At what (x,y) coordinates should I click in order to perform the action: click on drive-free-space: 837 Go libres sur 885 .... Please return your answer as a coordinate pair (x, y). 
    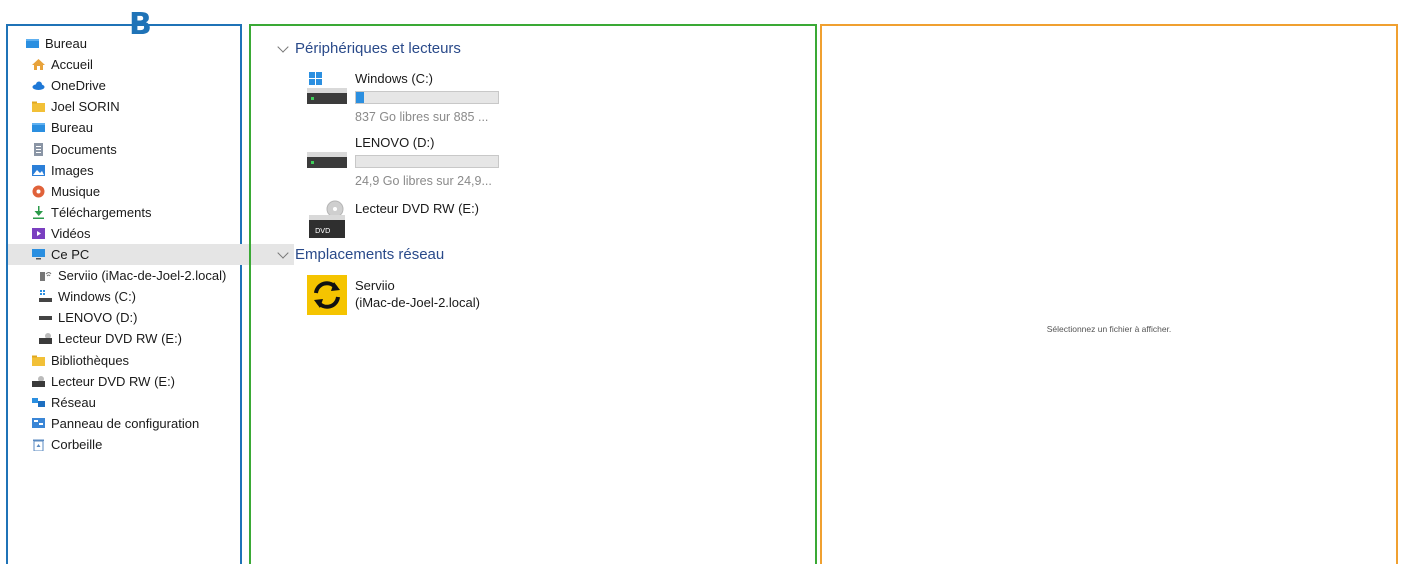
    Looking at the image, I should click on (422, 117).